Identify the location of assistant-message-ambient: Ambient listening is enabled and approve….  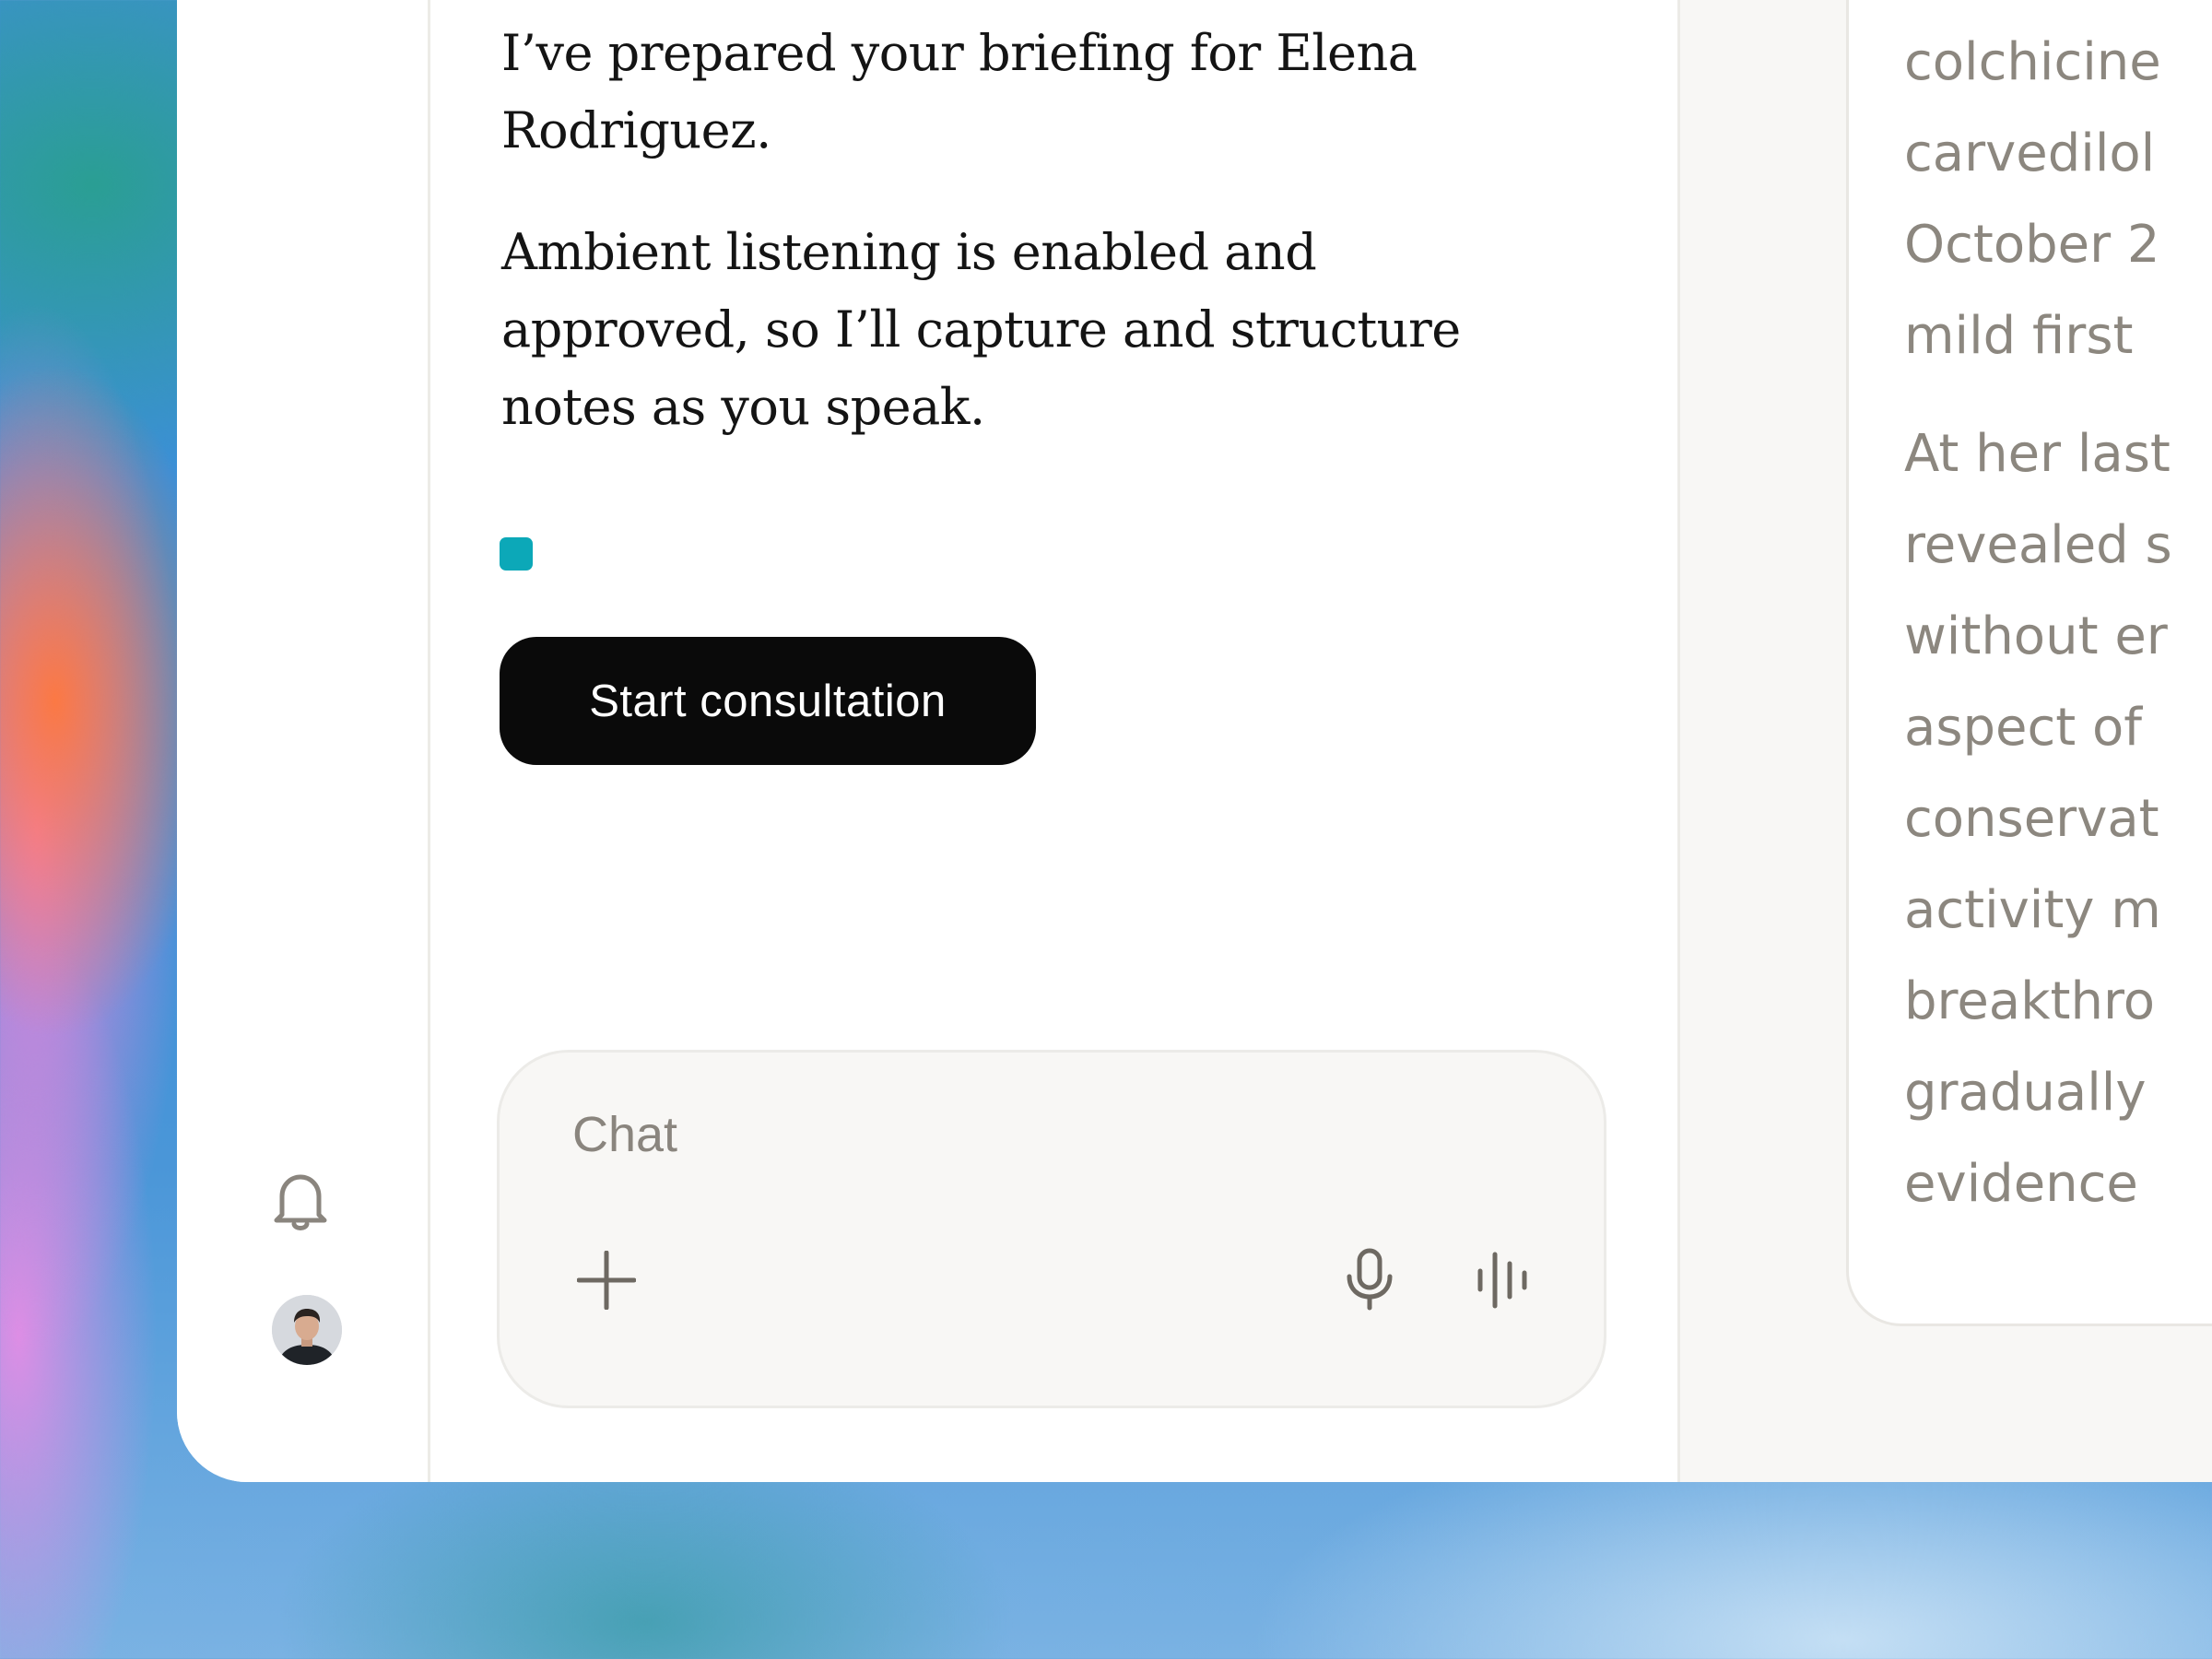
(981, 329).